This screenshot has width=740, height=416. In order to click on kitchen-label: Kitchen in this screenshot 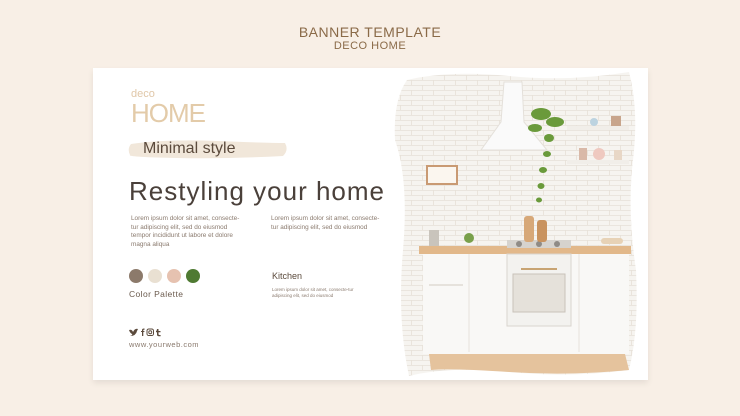, I will do `click(287, 276)`.